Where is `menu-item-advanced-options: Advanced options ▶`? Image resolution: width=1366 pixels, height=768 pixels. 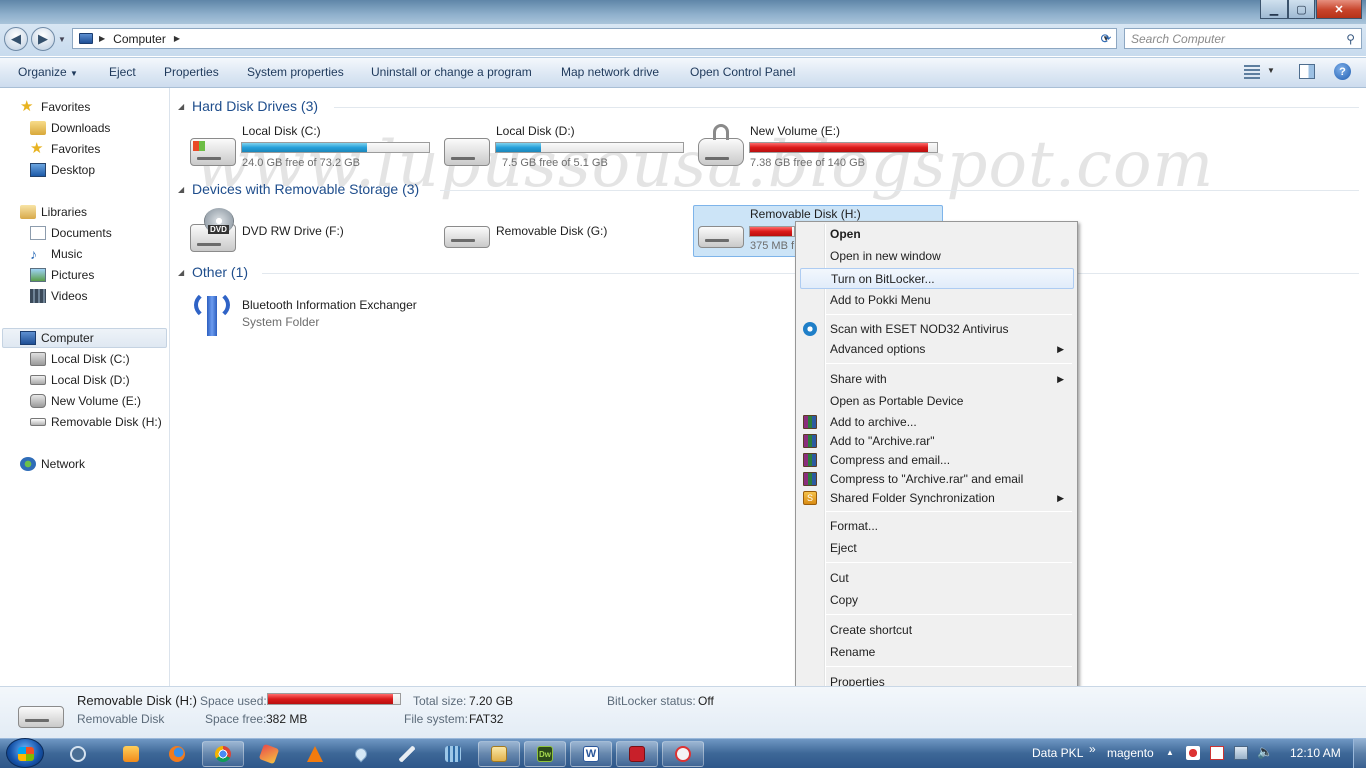
menu-item-advanced-options: Advanced options ▶ is located at coordinates (937, 349).